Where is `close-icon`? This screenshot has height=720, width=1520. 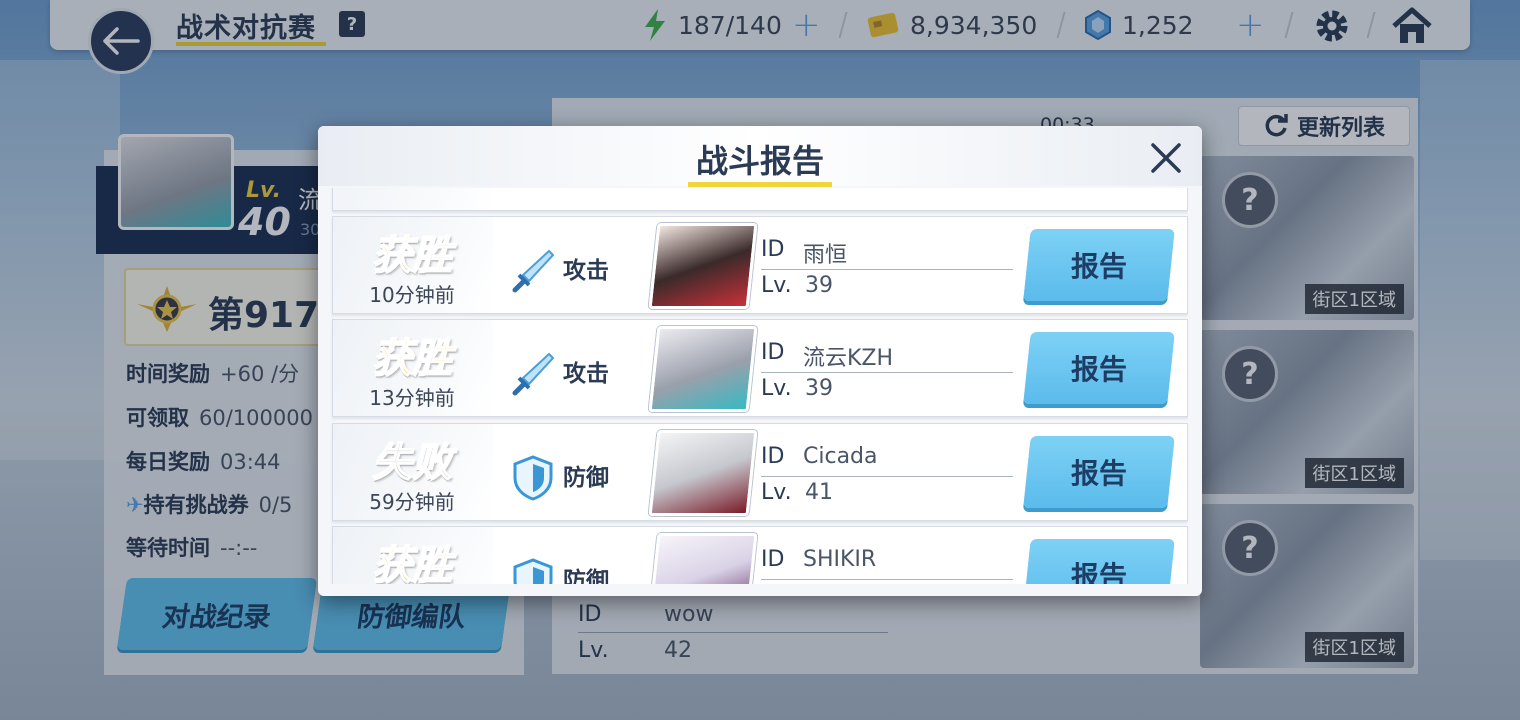
close-icon is located at coordinates (1166, 158).